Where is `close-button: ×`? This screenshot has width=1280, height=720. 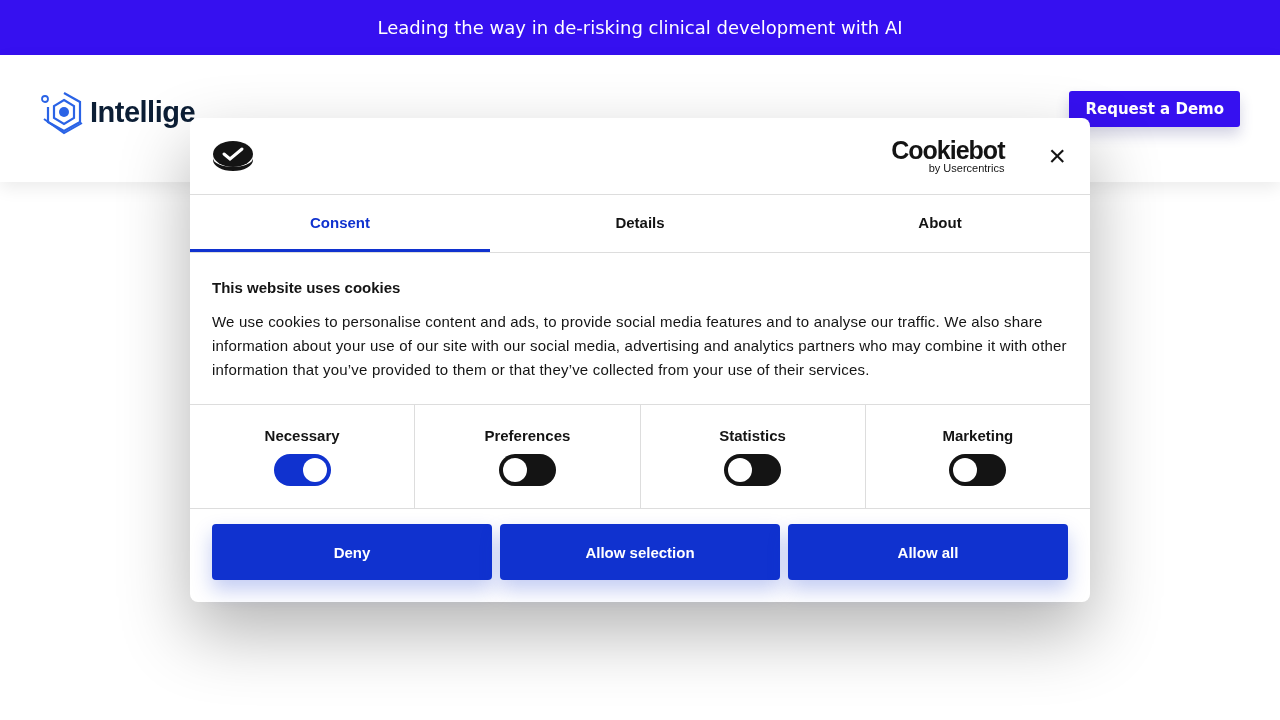 close-button: × is located at coordinates (1057, 156).